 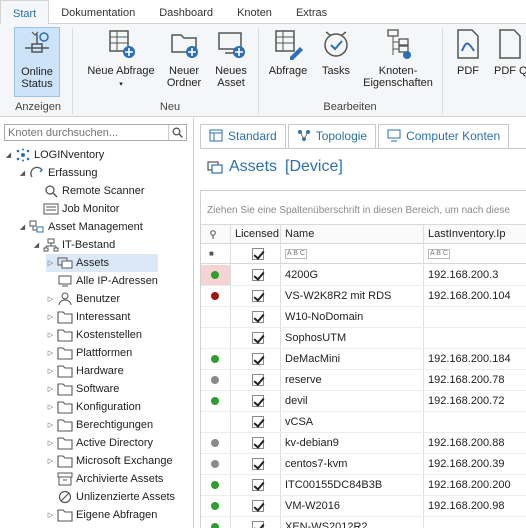 I want to click on neuer-ordner-button: Neuer Ordner, so click(x=184, y=62).